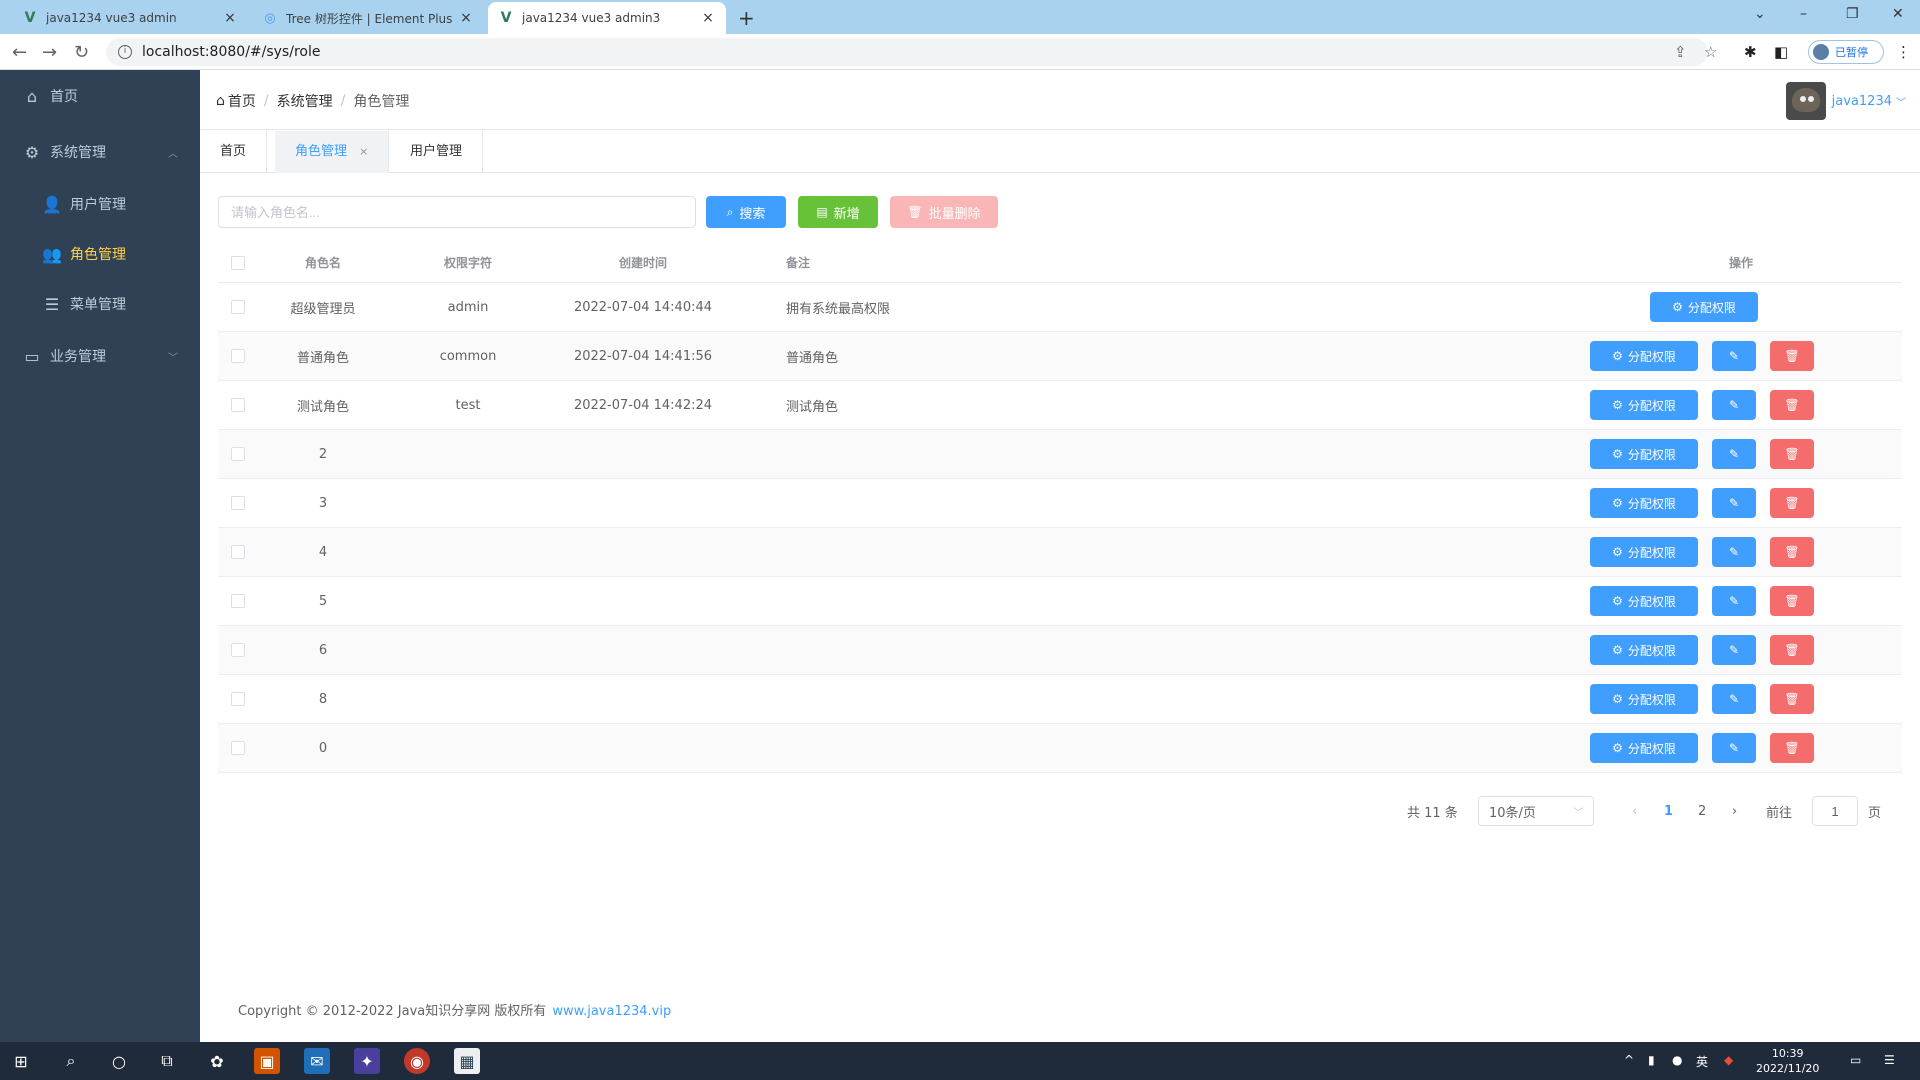 Image resolution: width=1920 pixels, height=1080 pixels. Describe the element at coordinates (437, 152) in the screenshot. I see `tab-users: 用户管理` at that location.